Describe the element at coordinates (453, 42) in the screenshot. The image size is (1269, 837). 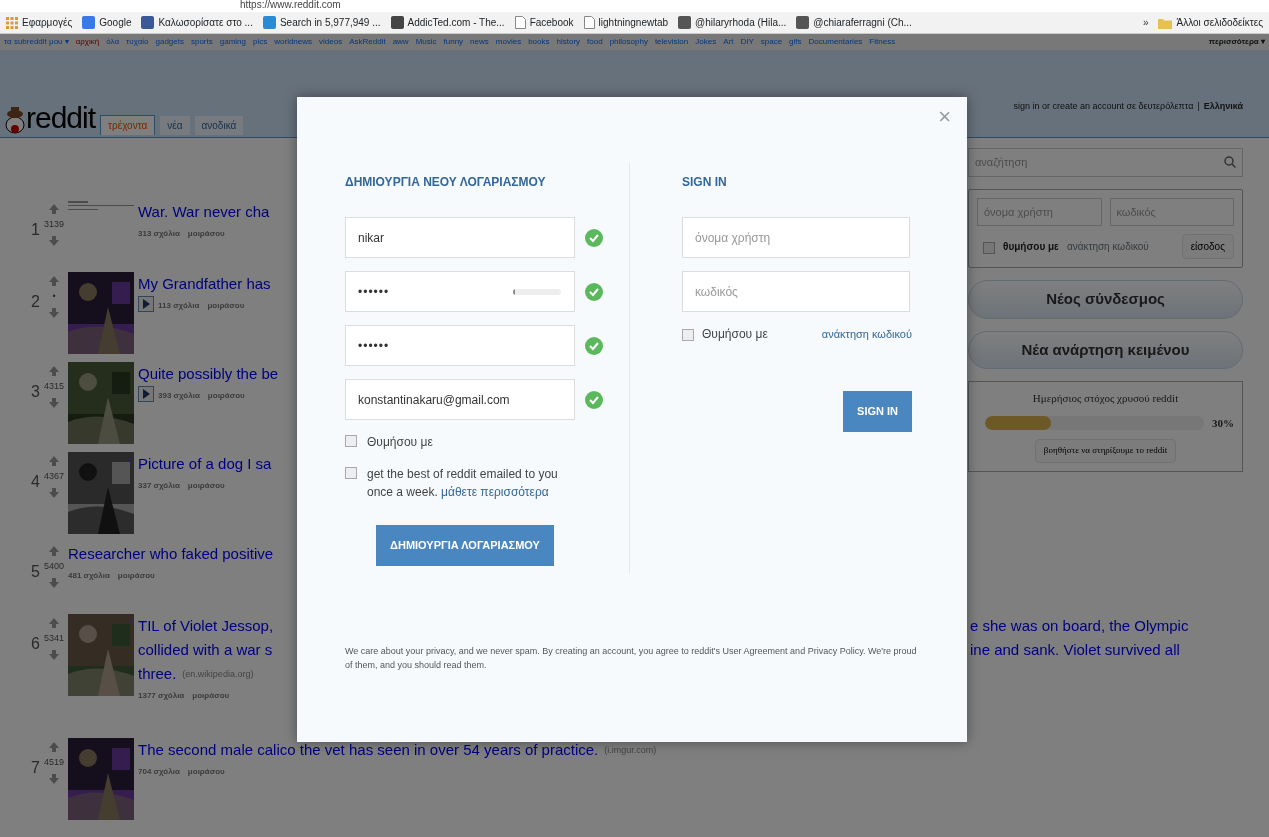
I see `subreddit-link: funny` at that location.